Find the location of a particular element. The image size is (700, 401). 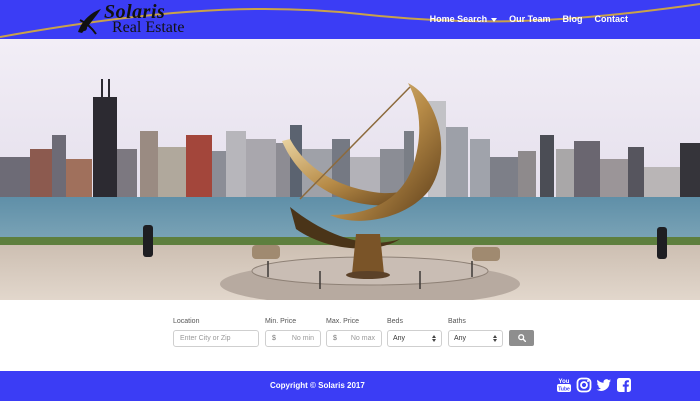

search-button is located at coordinates (521, 338).